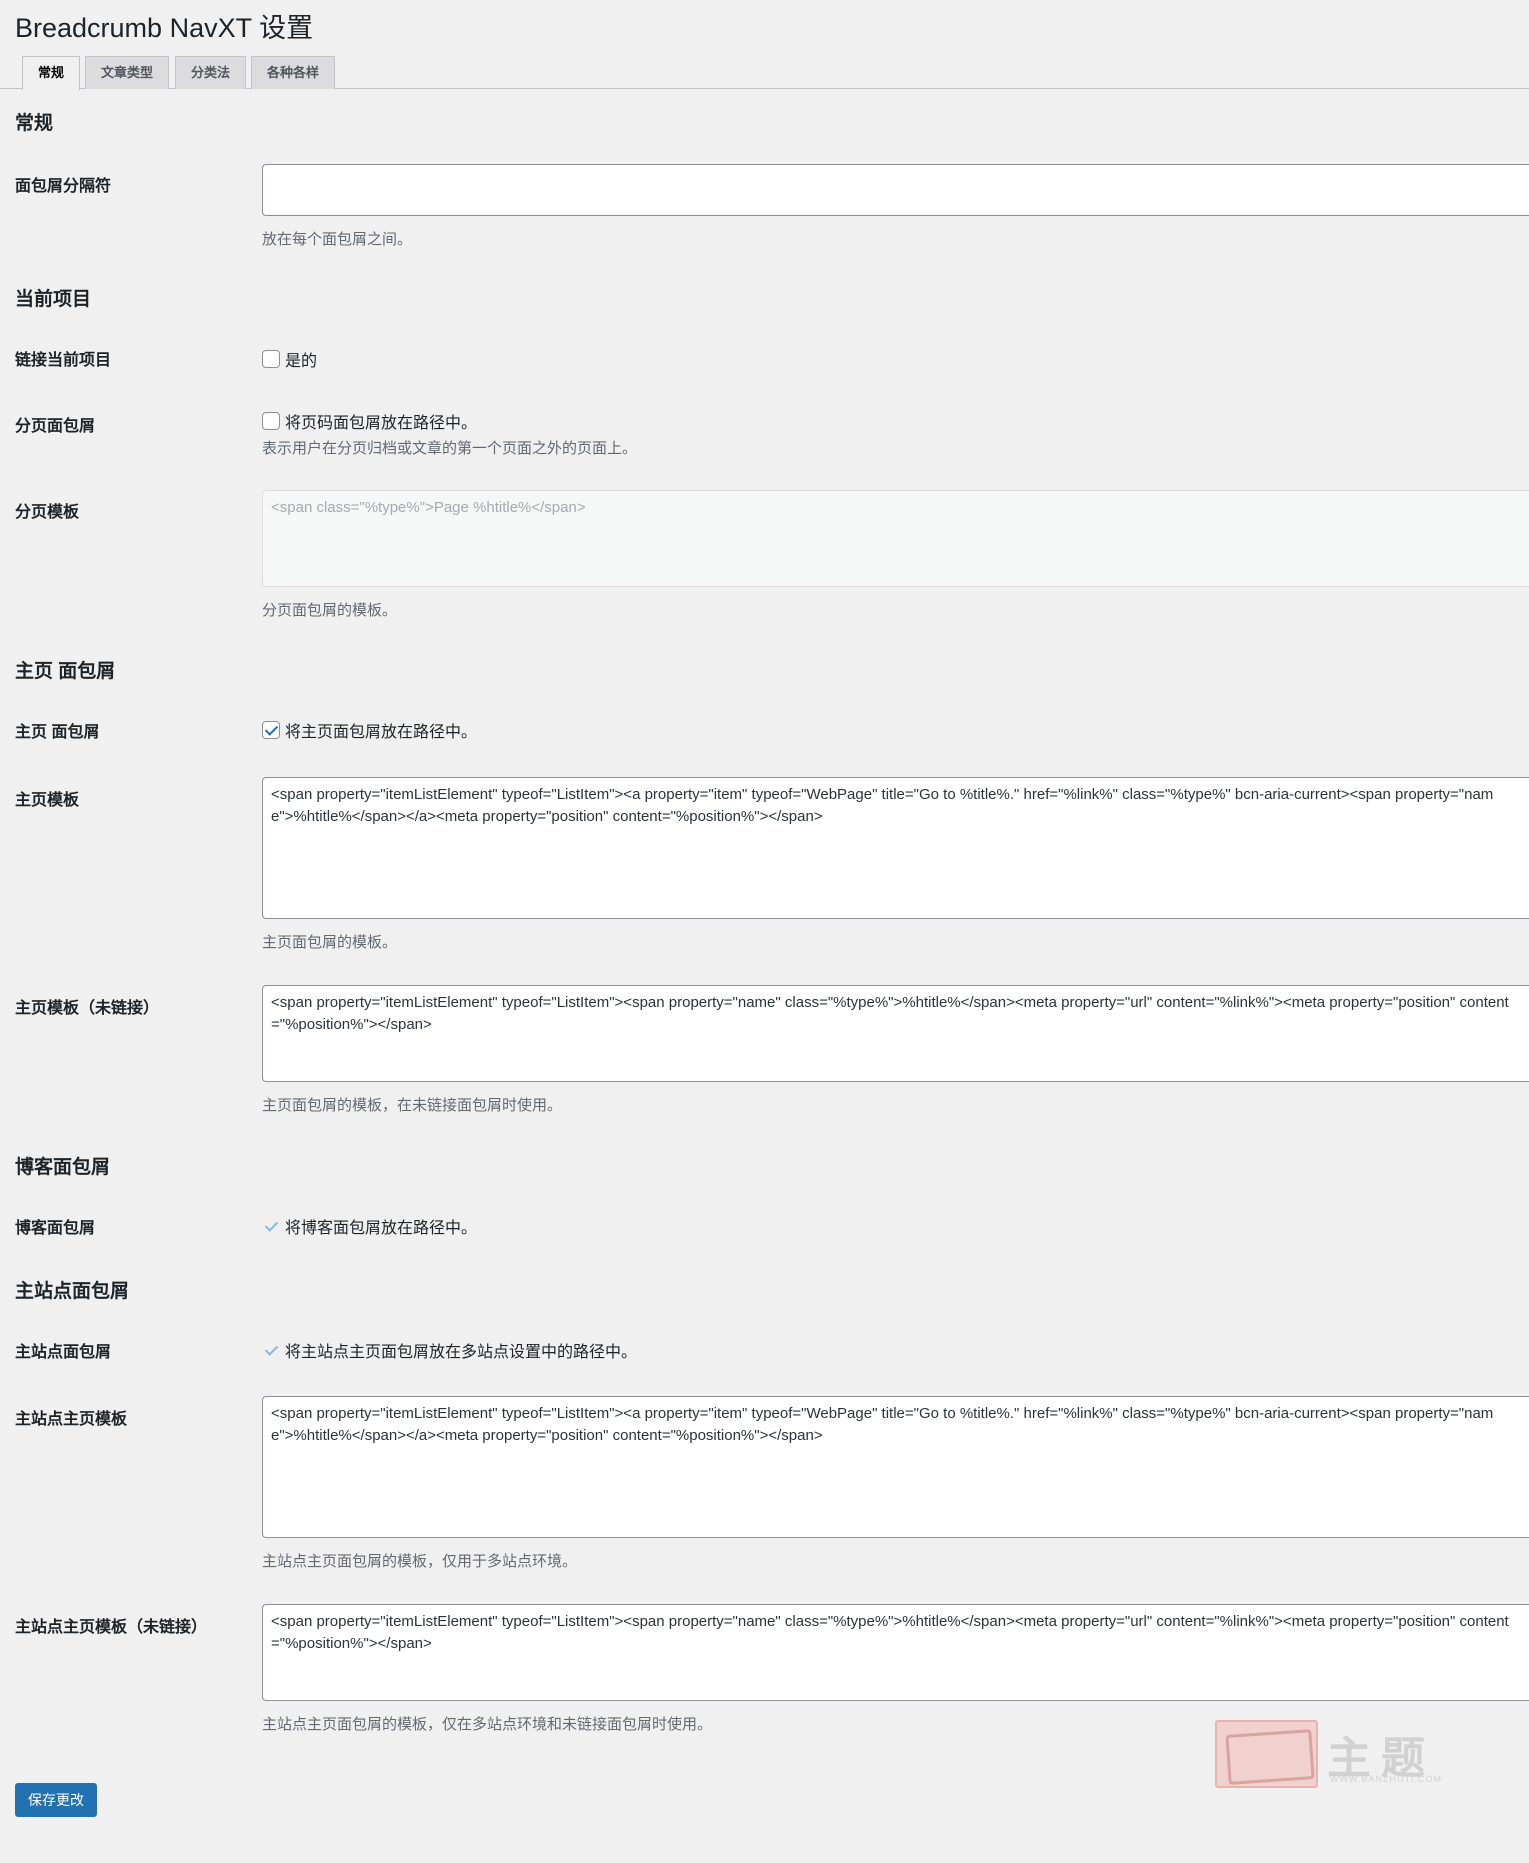  I want to click on link-current-checkbox, so click(271, 359).